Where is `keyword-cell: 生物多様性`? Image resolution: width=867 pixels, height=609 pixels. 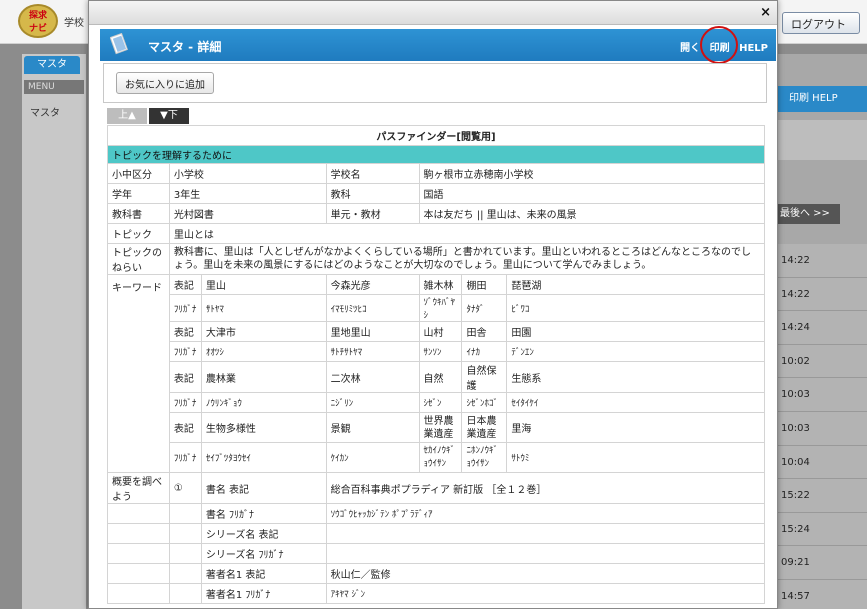 keyword-cell: 生物多様性 is located at coordinates (263, 427).